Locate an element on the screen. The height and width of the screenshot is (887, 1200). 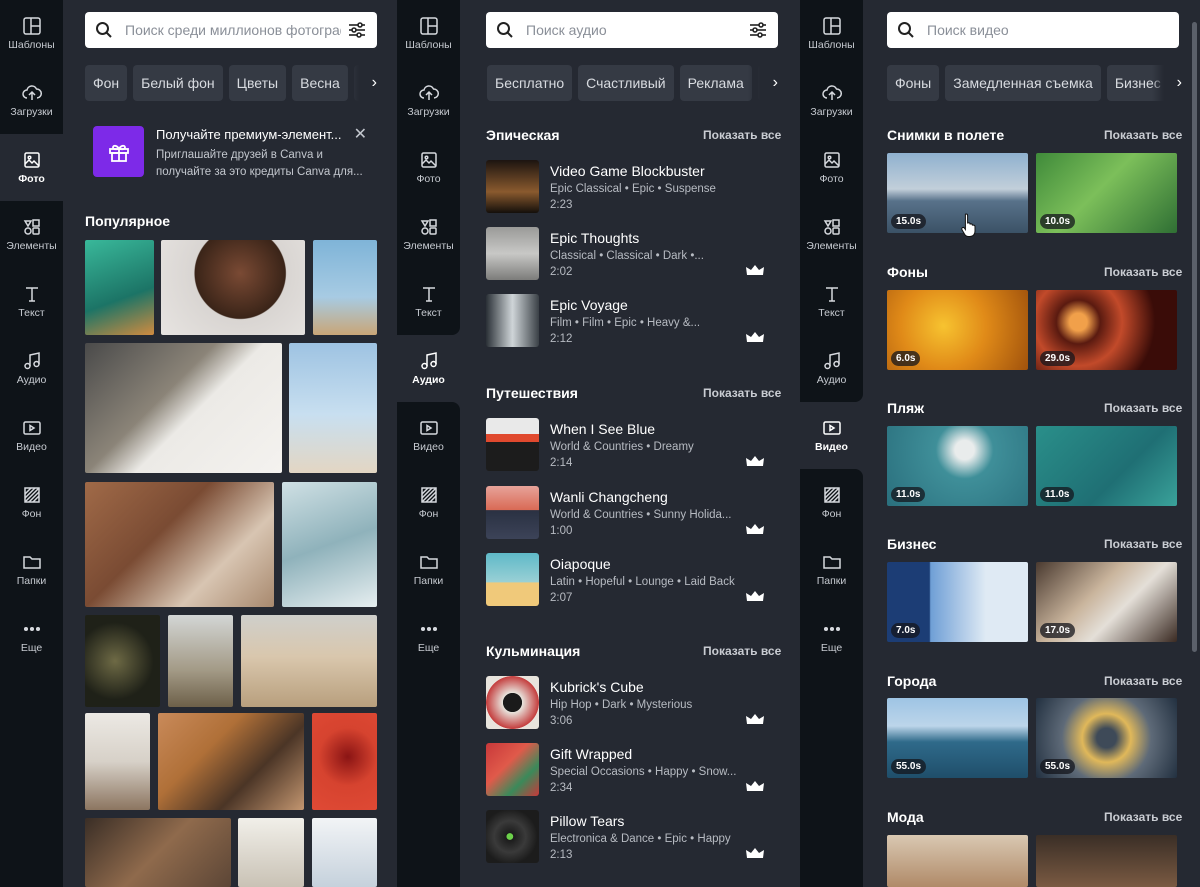
chip-spring: Весна is located at coordinates (320, 83).